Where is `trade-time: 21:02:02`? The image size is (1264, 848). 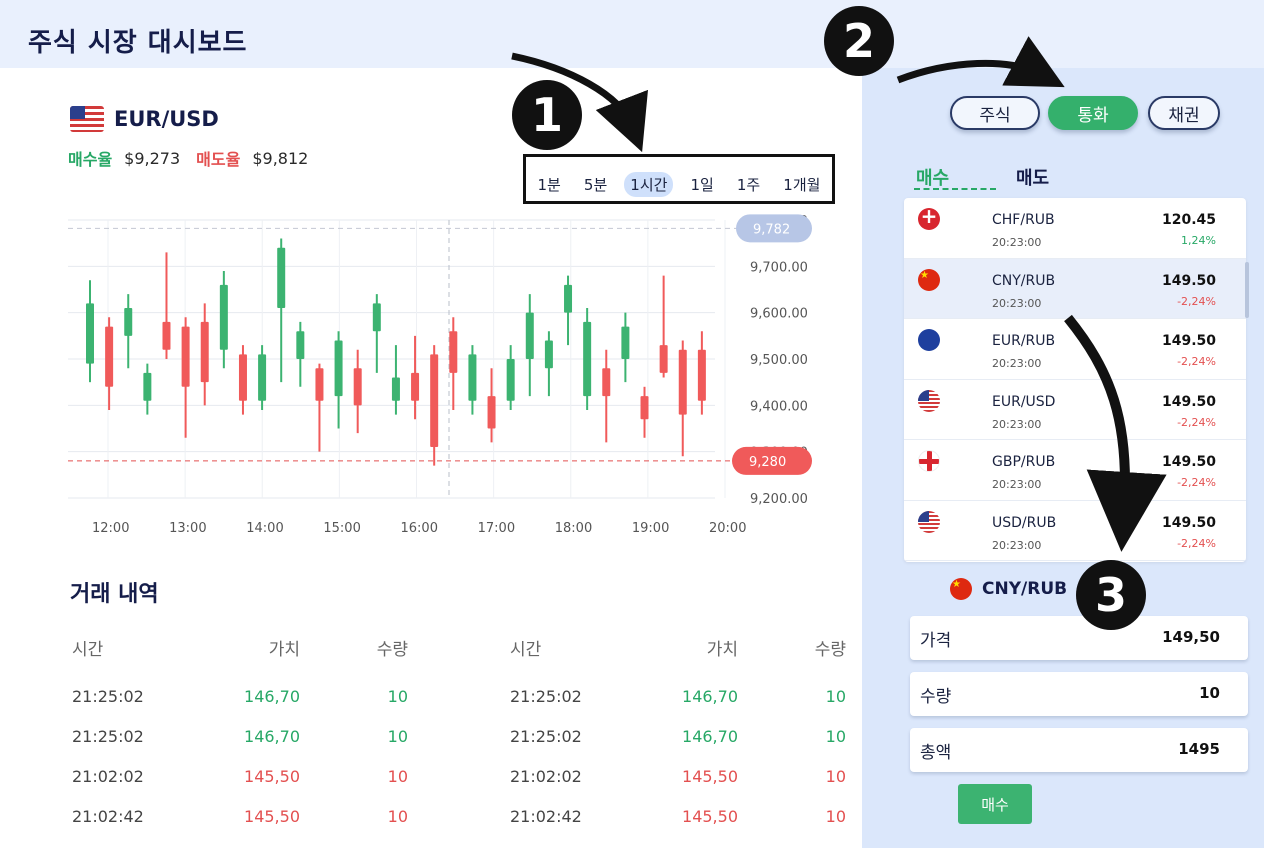 trade-time: 21:02:02 is located at coordinates (546, 776).